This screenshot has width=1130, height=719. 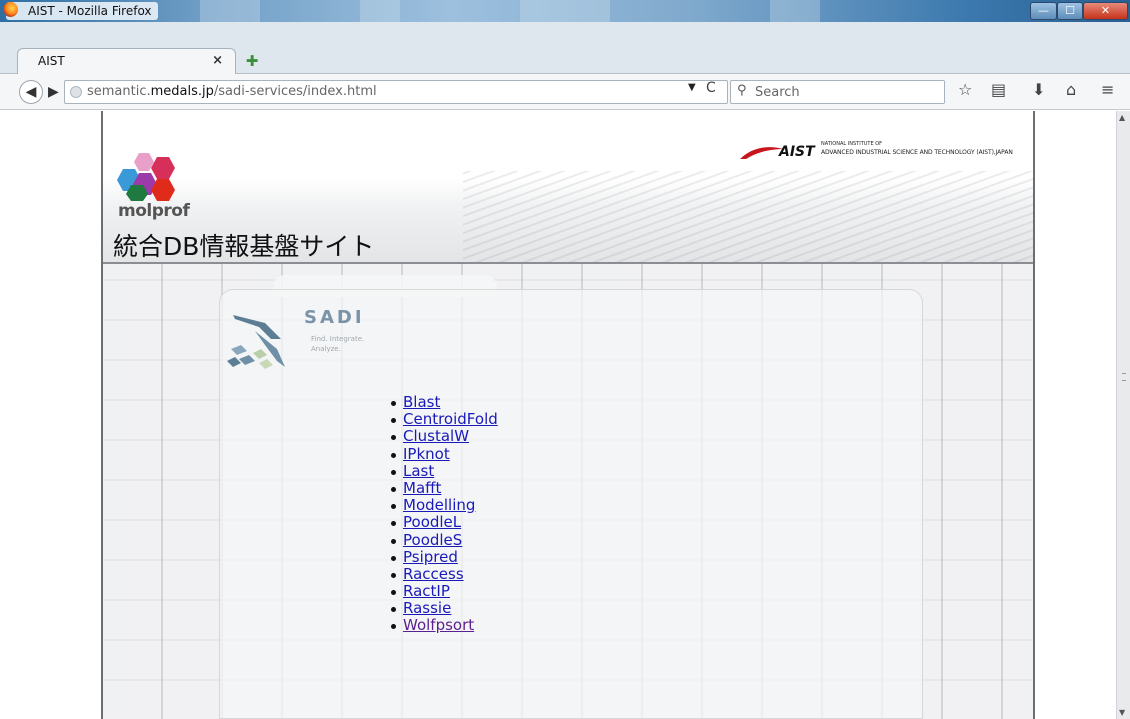 I want to click on globe-icon, so click(x=76, y=92).